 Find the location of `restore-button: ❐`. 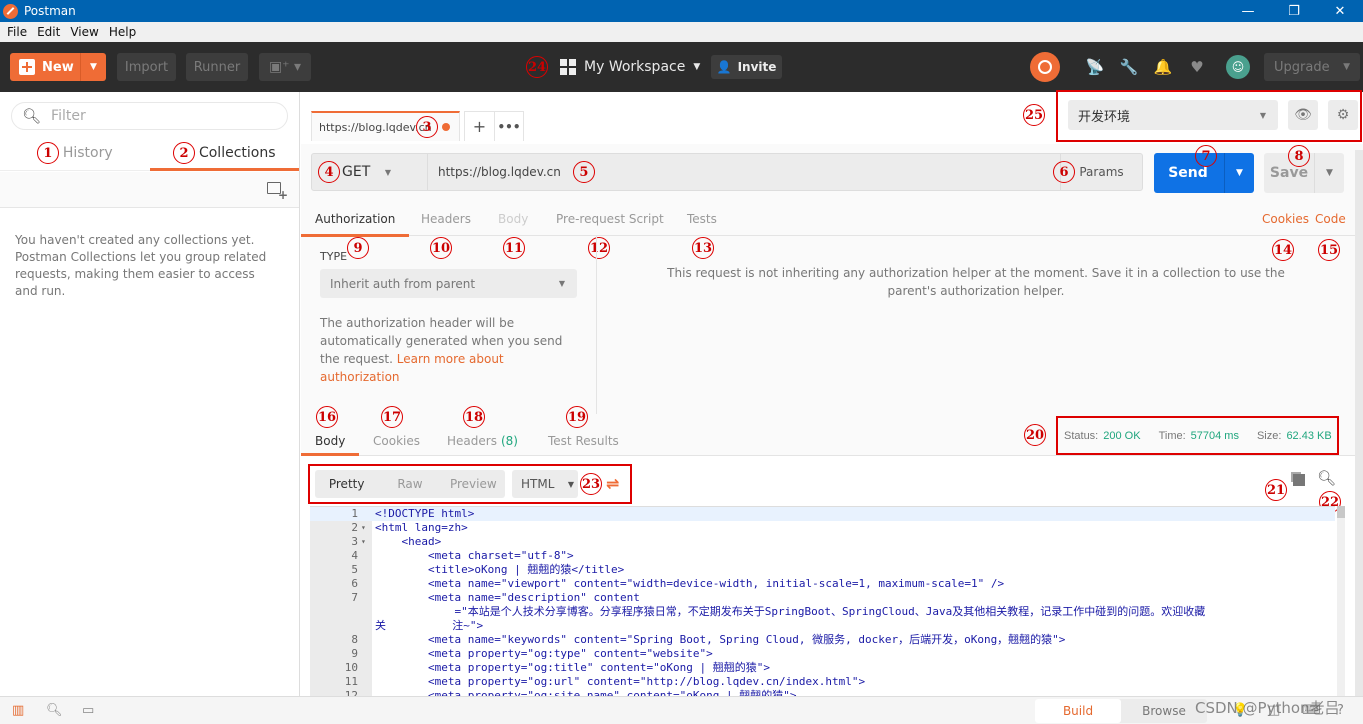

restore-button: ❐ is located at coordinates (1294, 11).